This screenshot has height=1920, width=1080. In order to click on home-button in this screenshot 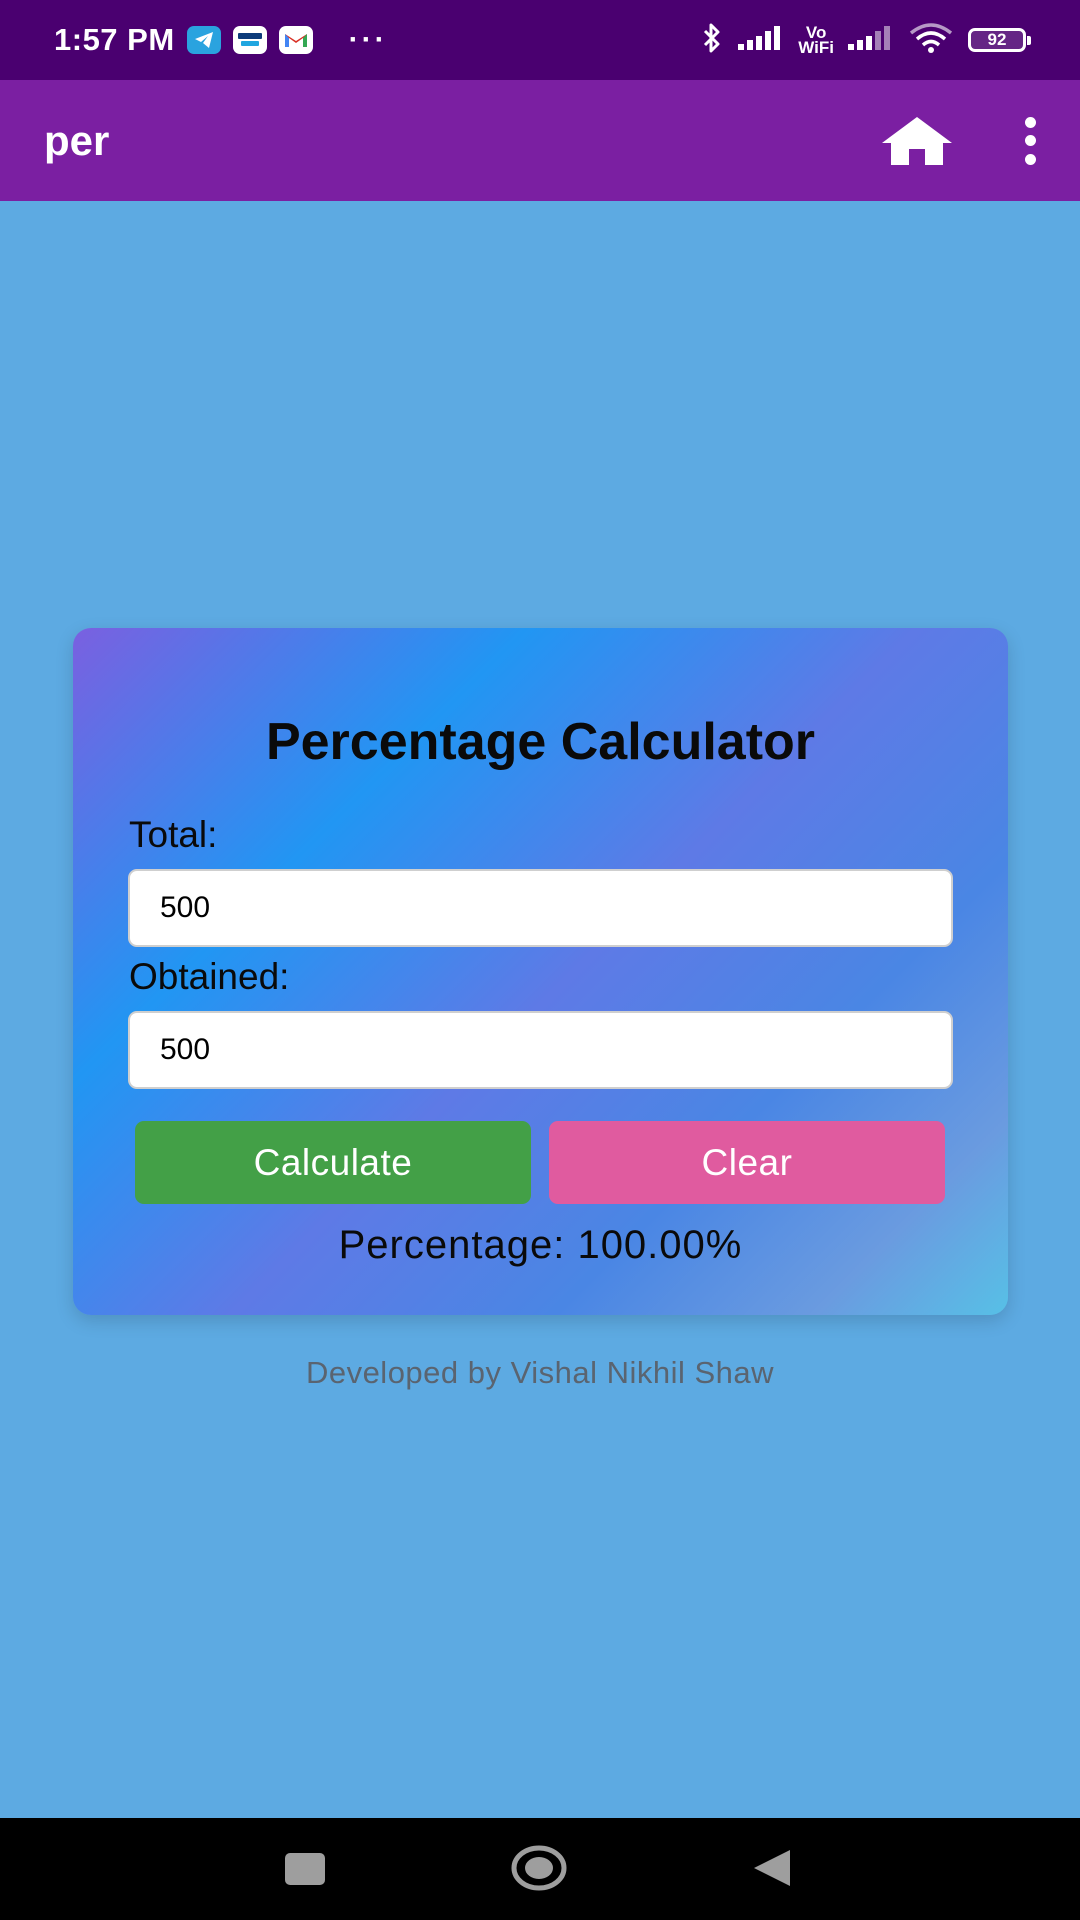, I will do `click(917, 141)`.